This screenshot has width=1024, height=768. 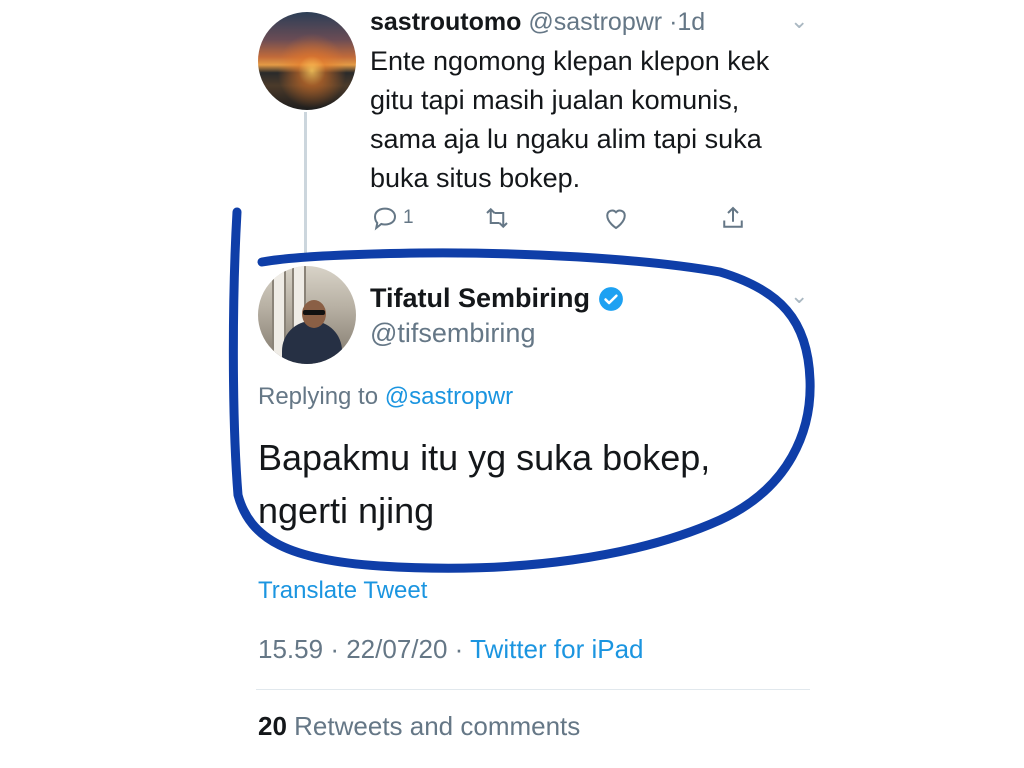 I want to click on main-author-handle: @tifsembiring, so click(x=452, y=333).